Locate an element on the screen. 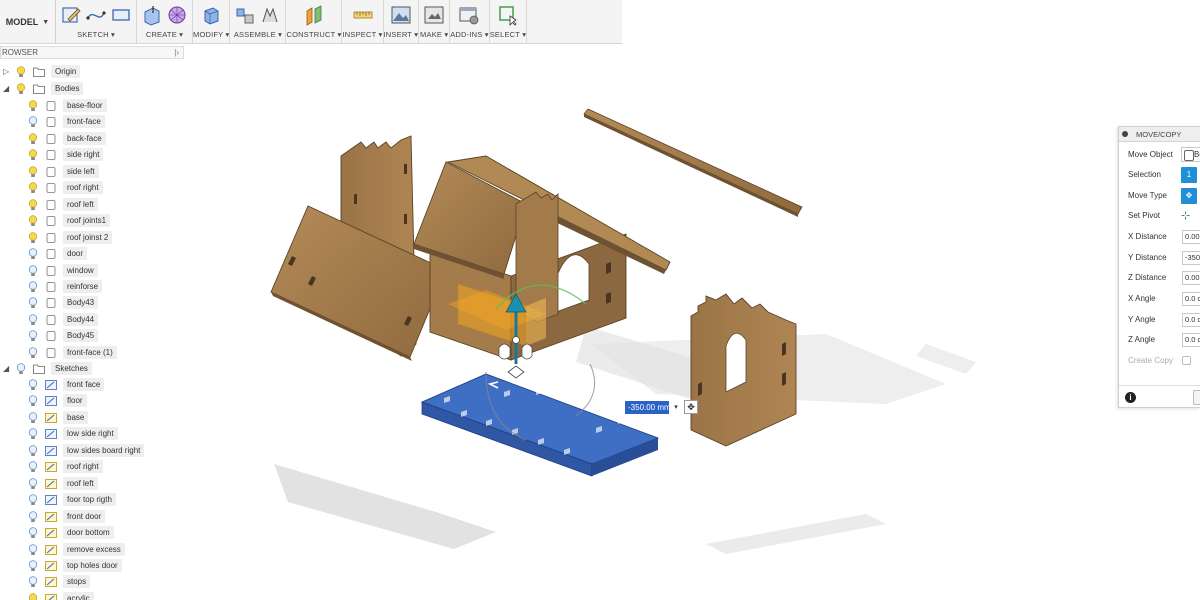 The image size is (1200, 600). browser-sketch-item: front door is located at coordinates (92, 517).